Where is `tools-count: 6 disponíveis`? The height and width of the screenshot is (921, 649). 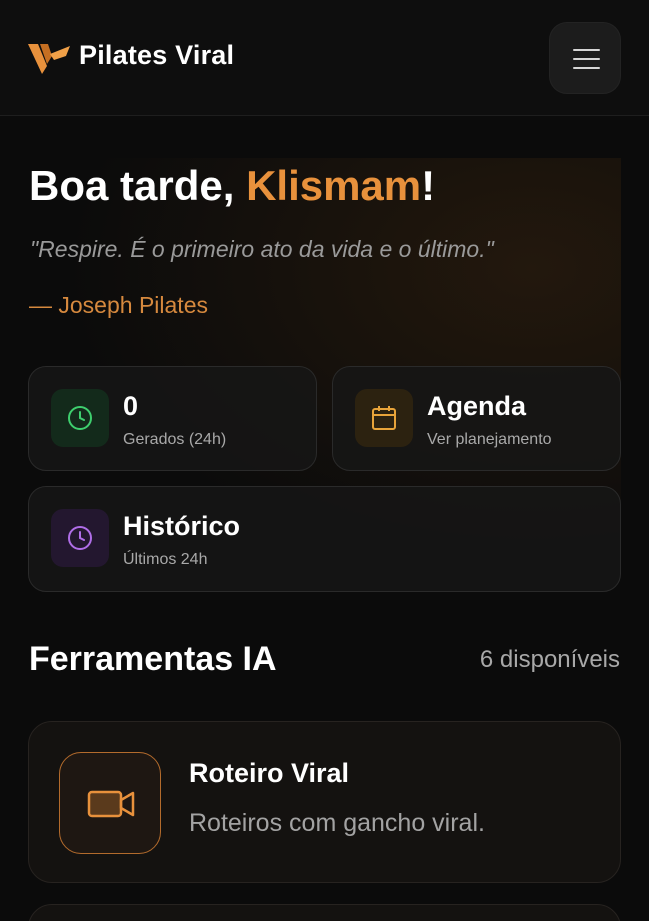 tools-count: 6 disponíveis is located at coordinates (549, 659).